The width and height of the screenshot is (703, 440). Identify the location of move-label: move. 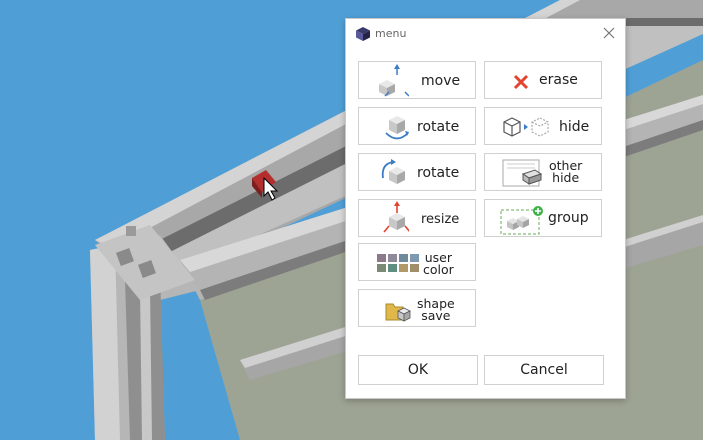
(441, 81).